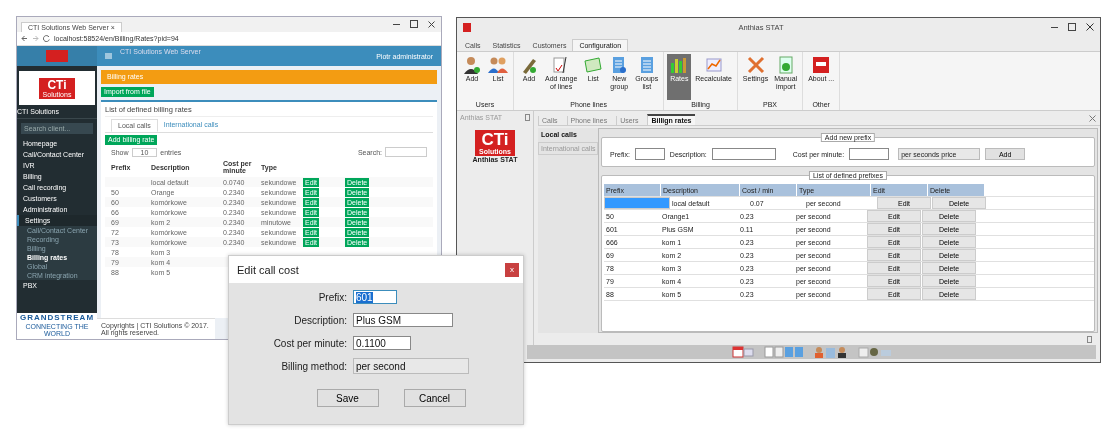 The width and height of the screenshot is (1117, 442). Describe the element at coordinates (742, 352) in the screenshot. I see `calendar-icon` at that location.